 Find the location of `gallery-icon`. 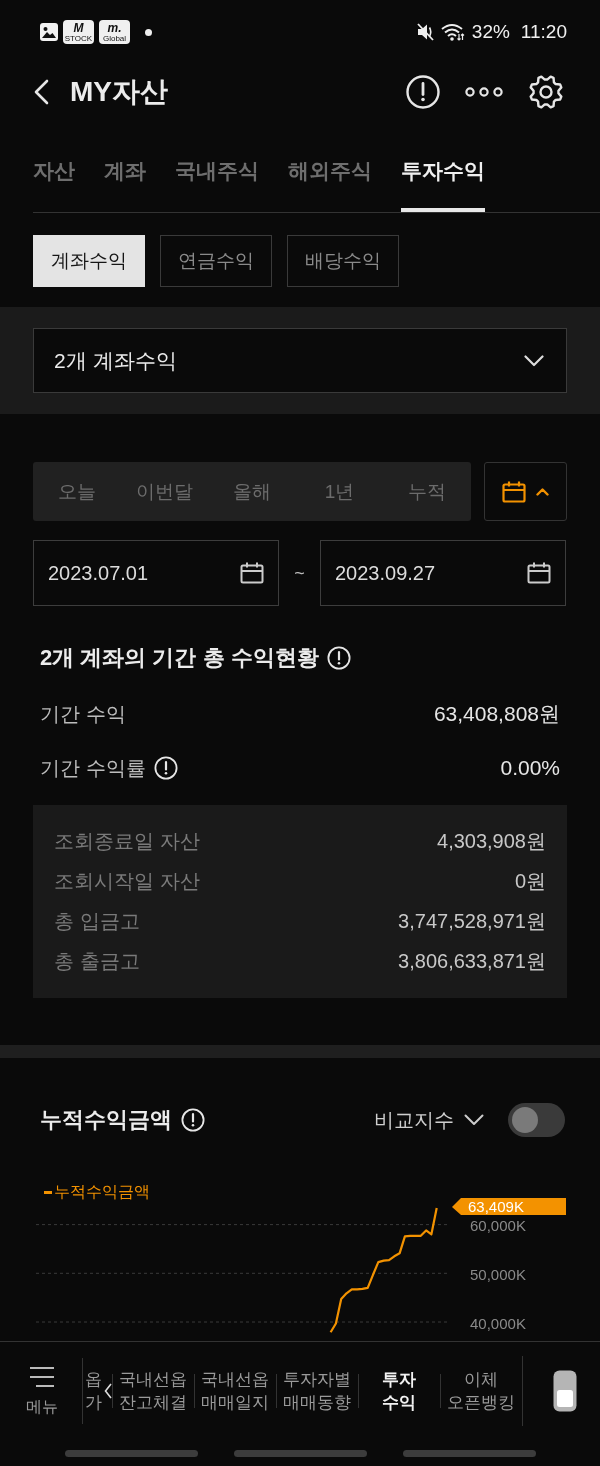

gallery-icon is located at coordinates (49, 32).